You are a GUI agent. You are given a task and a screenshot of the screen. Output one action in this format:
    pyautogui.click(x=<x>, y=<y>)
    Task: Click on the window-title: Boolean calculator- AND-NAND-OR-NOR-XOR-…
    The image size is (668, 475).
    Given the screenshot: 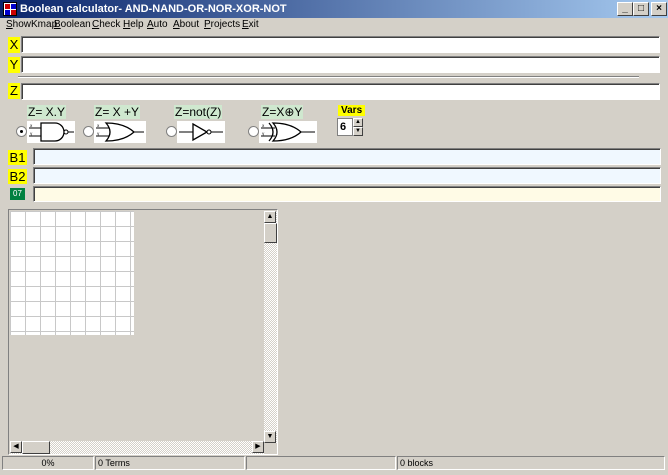 What is the action you would take?
    pyautogui.click(x=153, y=9)
    